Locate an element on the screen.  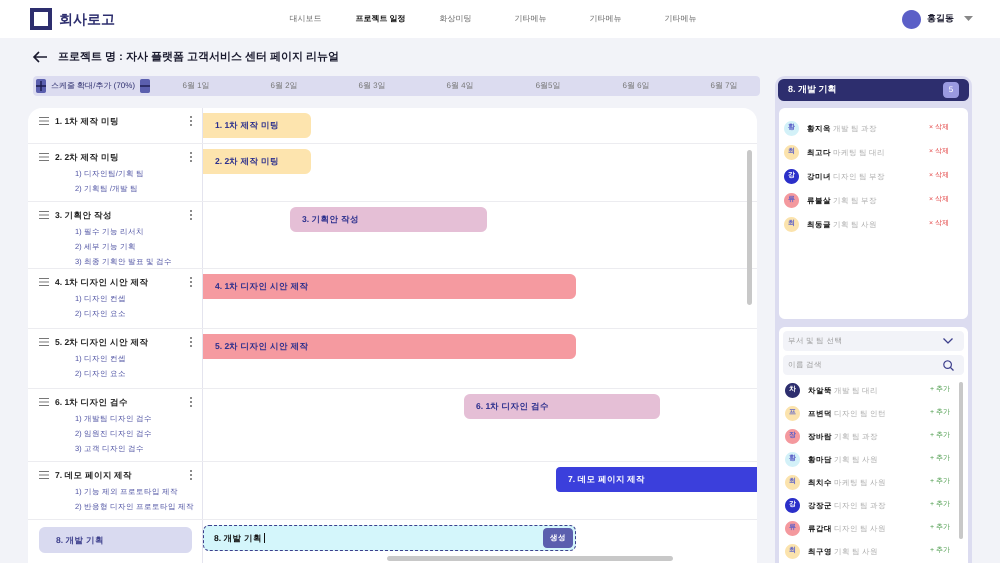
task-bar: 4. 1차 디자인 시안 제작 is located at coordinates (389, 286).